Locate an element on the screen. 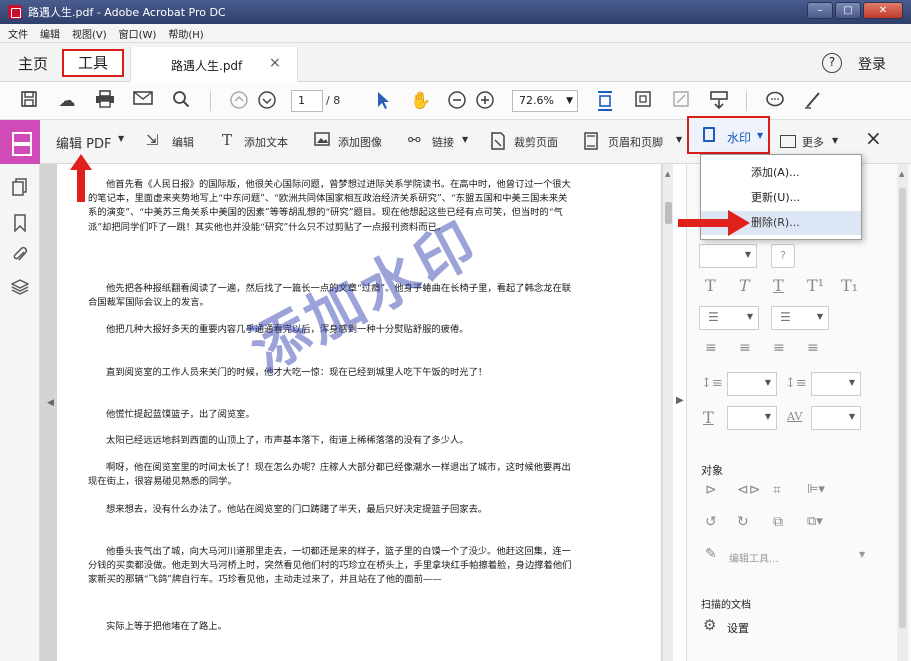  right-panel-scrollbar: ▲ is located at coordinates (902, 412).